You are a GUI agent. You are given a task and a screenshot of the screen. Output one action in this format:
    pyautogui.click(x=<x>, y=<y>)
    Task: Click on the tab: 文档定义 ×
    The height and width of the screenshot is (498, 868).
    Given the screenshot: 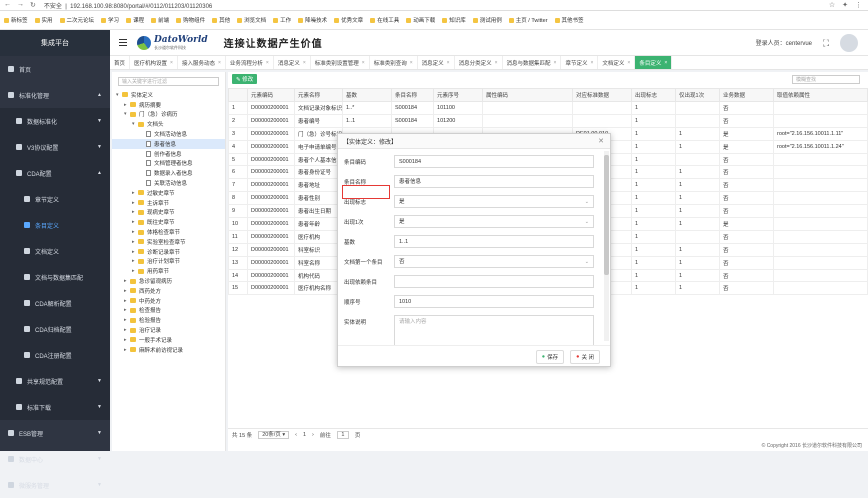 What is the action you would take?
    pyautogui.click(x=617, y=62)
    